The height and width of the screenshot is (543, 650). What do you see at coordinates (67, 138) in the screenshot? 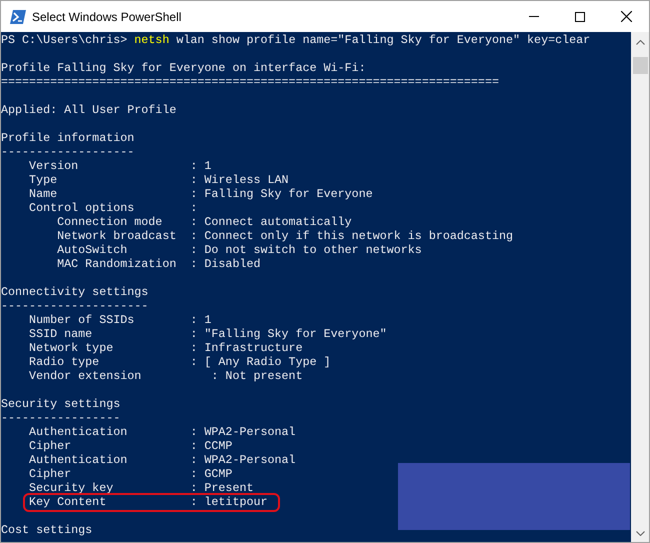
I see `console-output-line: Profile information` at bounding box center [67, 138].